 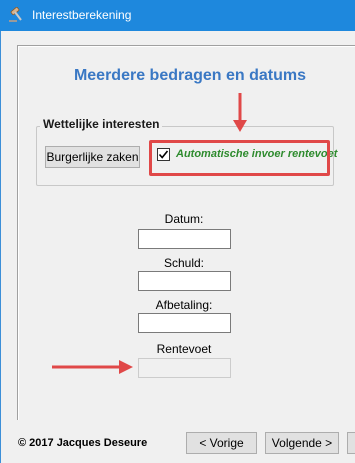 I want to click on afbetaling-label: Afbetaling:, so click(x=184, y=305).